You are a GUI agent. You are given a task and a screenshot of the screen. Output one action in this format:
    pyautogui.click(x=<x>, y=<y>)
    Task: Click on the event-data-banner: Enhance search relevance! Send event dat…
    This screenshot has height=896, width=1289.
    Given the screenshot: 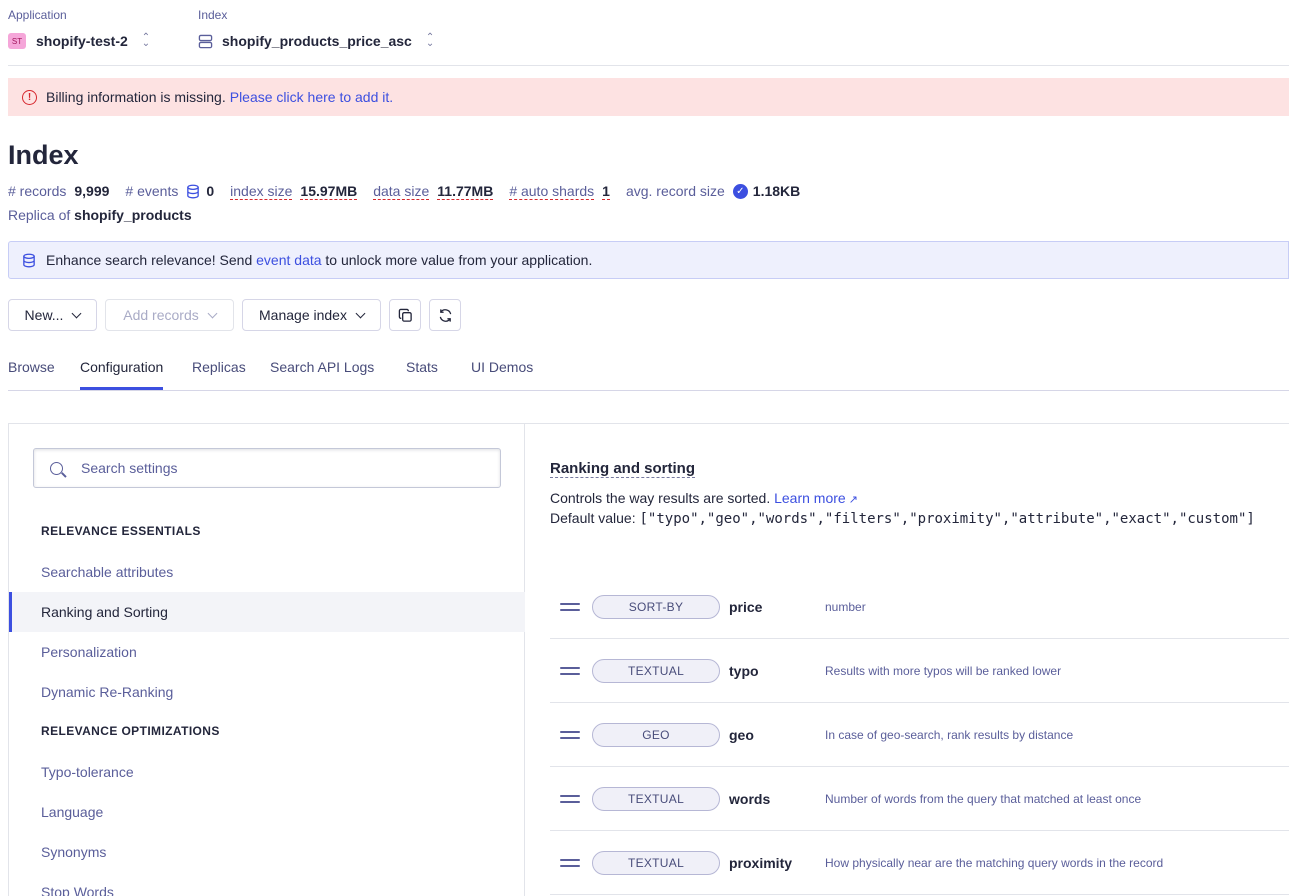 What is the action you would take?
    pyautogui.click(x=648, y=260)
    